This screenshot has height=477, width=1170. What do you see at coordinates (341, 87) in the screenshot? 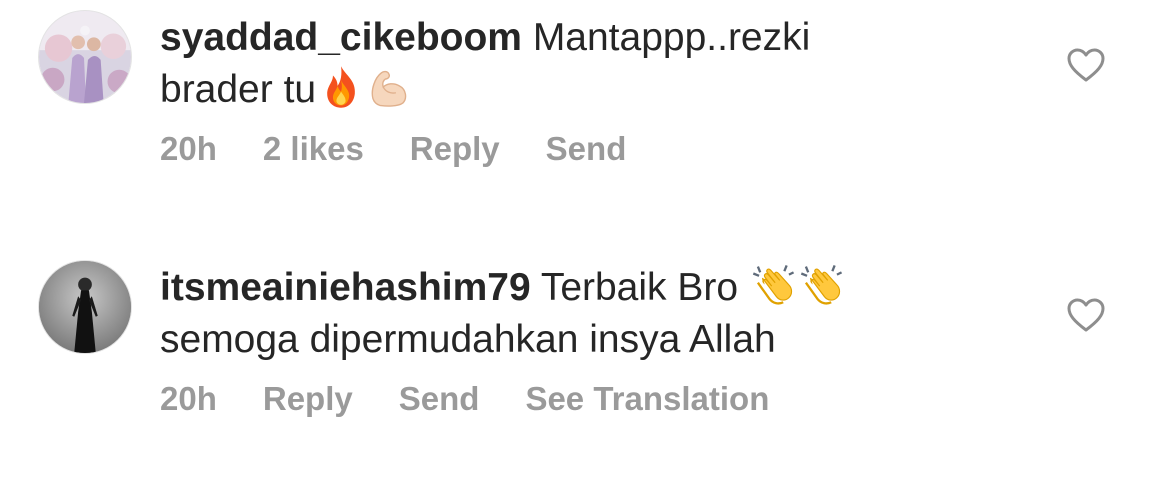
I see `fire-emoji` at bounding box center [341, 87].